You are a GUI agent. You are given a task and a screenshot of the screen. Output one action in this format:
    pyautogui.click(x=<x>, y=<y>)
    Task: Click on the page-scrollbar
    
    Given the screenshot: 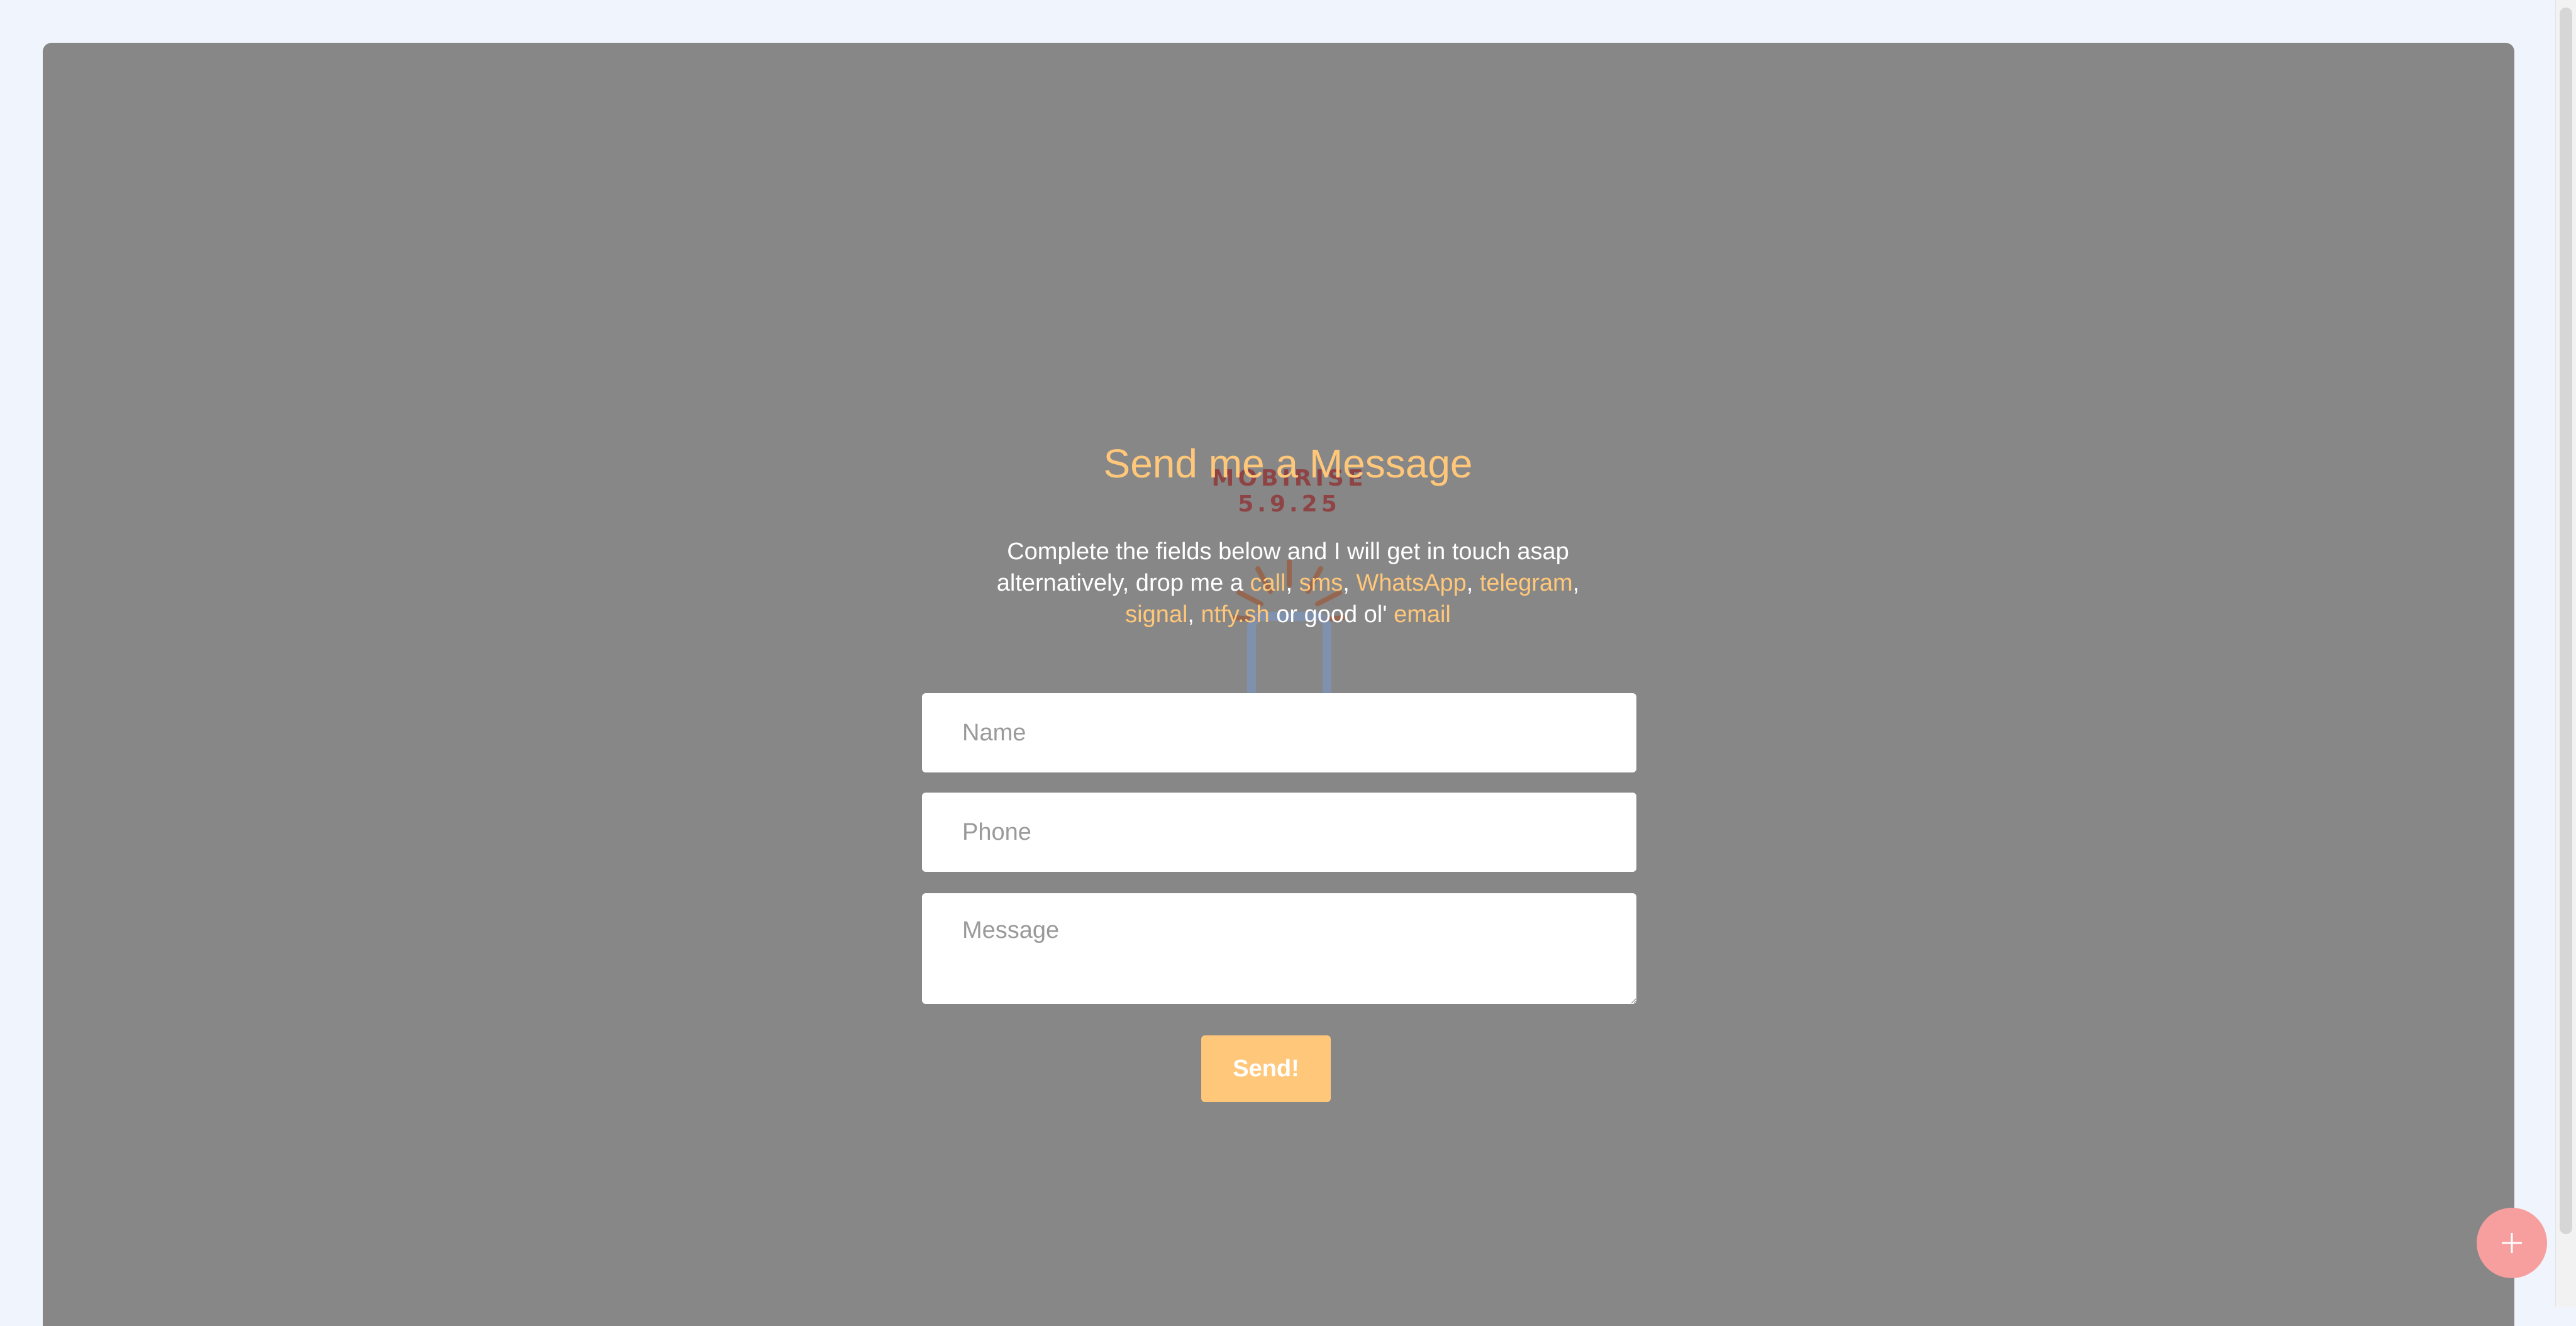 What is the action you would take?
    pyautogui.click(x=2565, y=653)
    